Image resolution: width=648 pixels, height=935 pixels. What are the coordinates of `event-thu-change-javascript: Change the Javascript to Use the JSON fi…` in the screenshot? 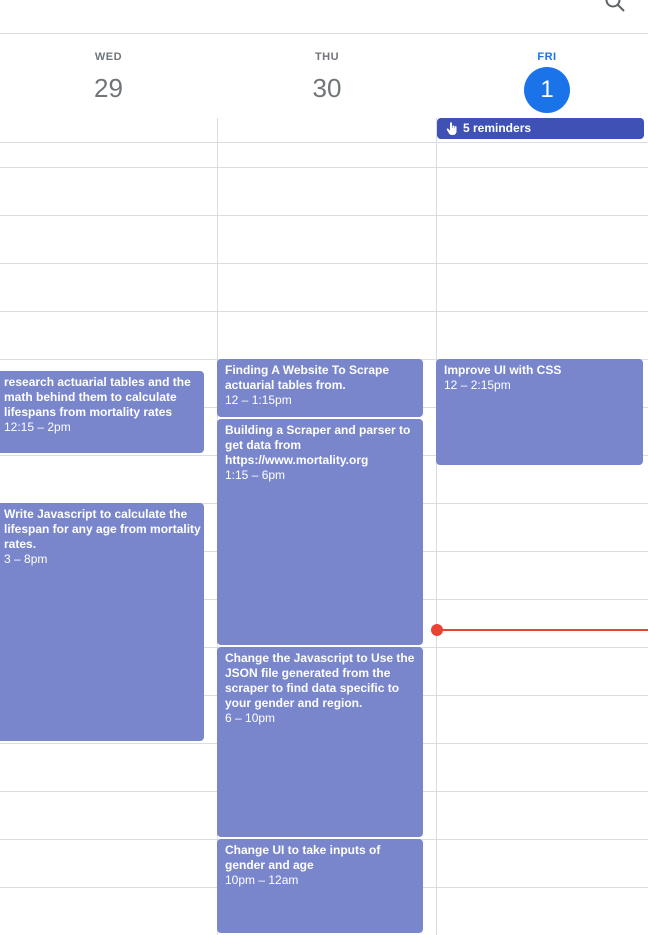 It's located at (320, 742).